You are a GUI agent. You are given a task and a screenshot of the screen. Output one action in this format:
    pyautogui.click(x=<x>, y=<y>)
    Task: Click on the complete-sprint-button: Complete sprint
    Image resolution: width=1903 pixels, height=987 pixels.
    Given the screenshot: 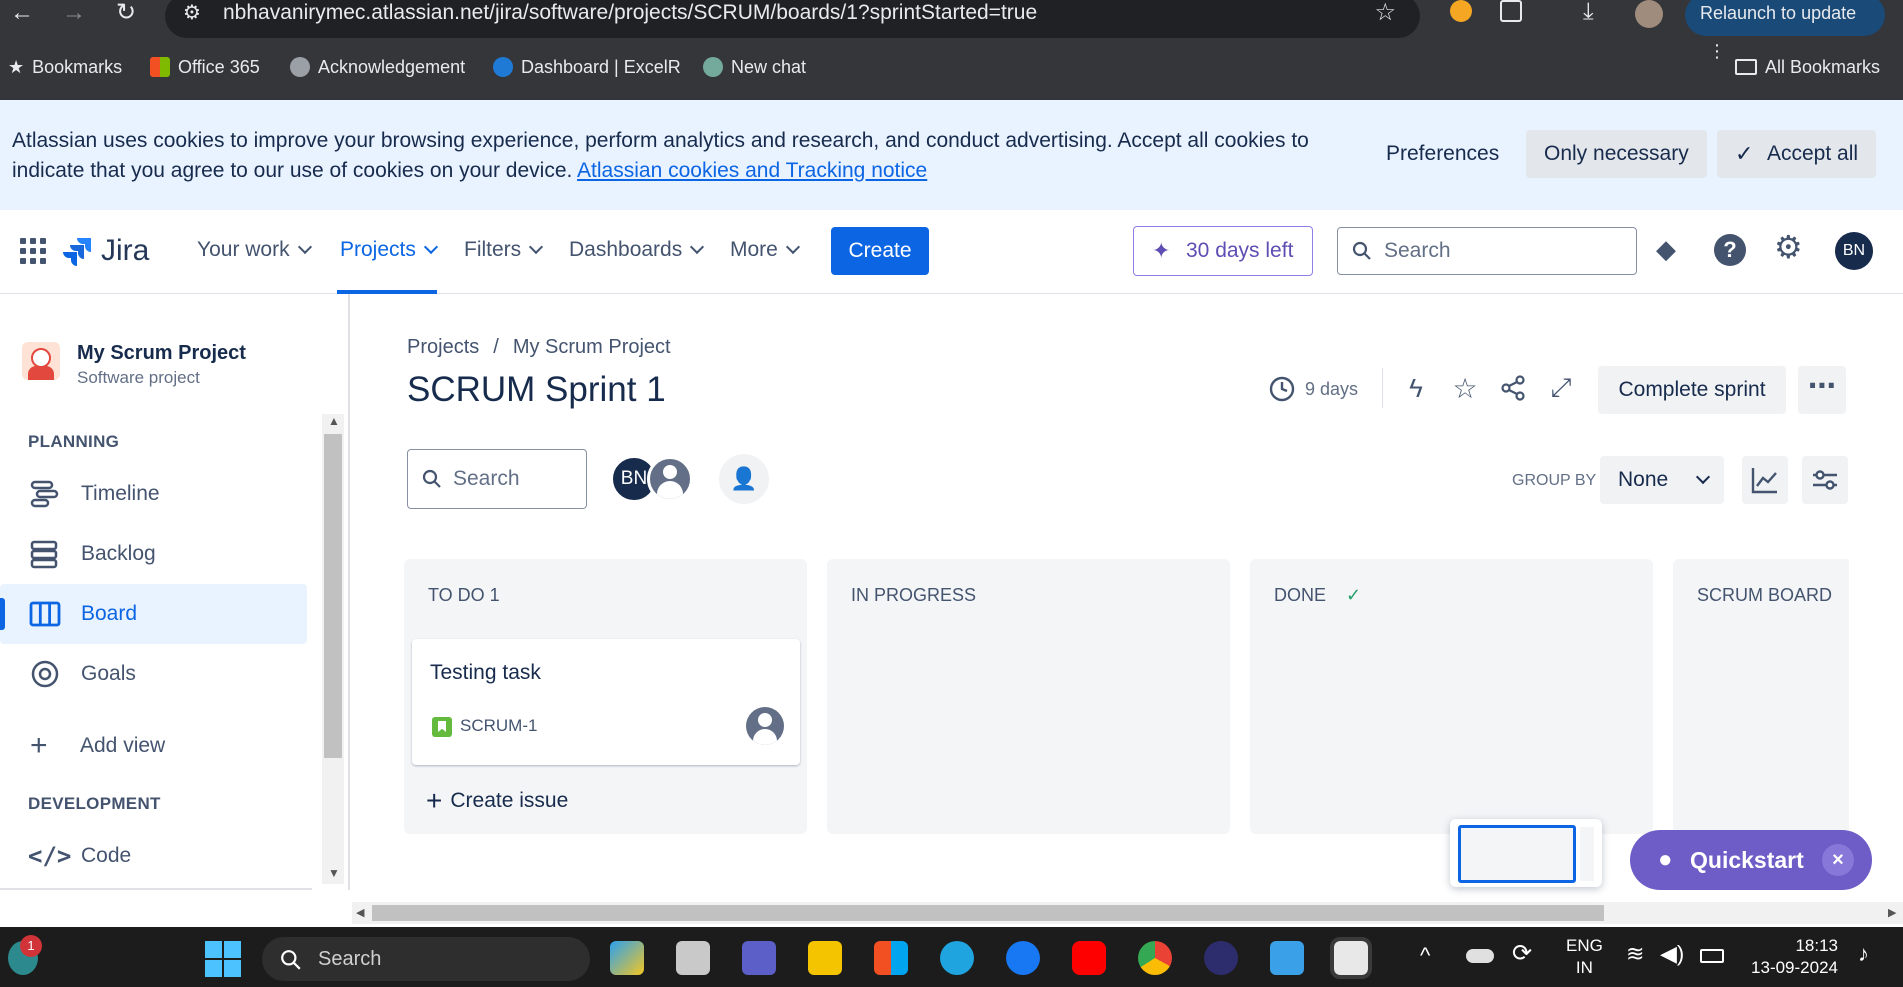 What is the action you would take?
    pyautogui.click(x=1692, y=390)
    